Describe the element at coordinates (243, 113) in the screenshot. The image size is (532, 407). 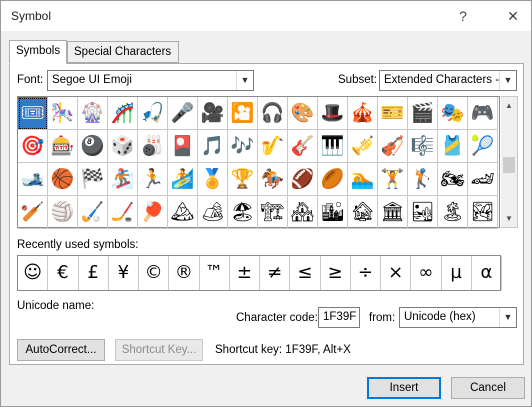
I see `symbol-cell: 🎦` at that location.